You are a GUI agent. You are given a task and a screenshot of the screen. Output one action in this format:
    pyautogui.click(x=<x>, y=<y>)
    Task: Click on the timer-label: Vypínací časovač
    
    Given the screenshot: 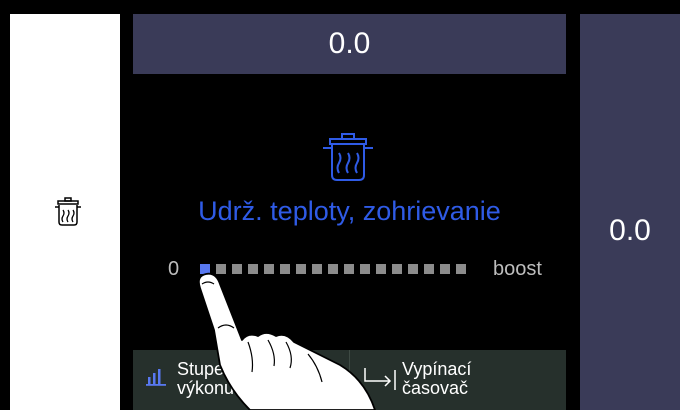 What is the action you would take?
    pyautogui.click(x=472, y=379)
    